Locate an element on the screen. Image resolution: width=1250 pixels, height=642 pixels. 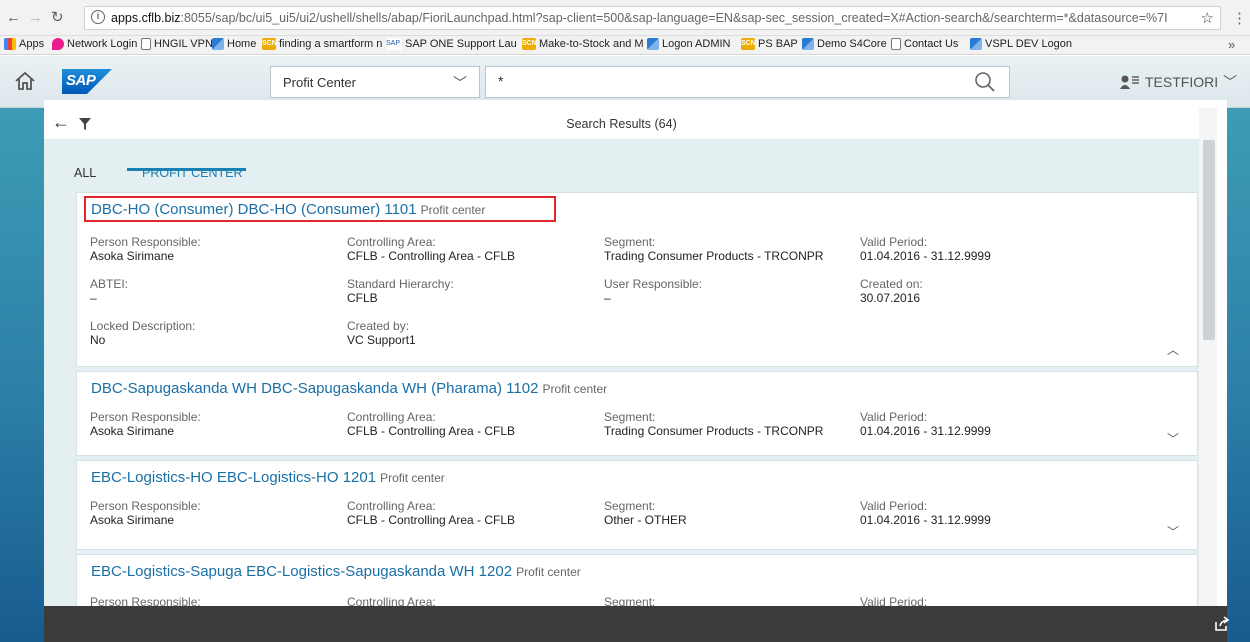
apps-grid-icon is located at coordinates (10, 44).